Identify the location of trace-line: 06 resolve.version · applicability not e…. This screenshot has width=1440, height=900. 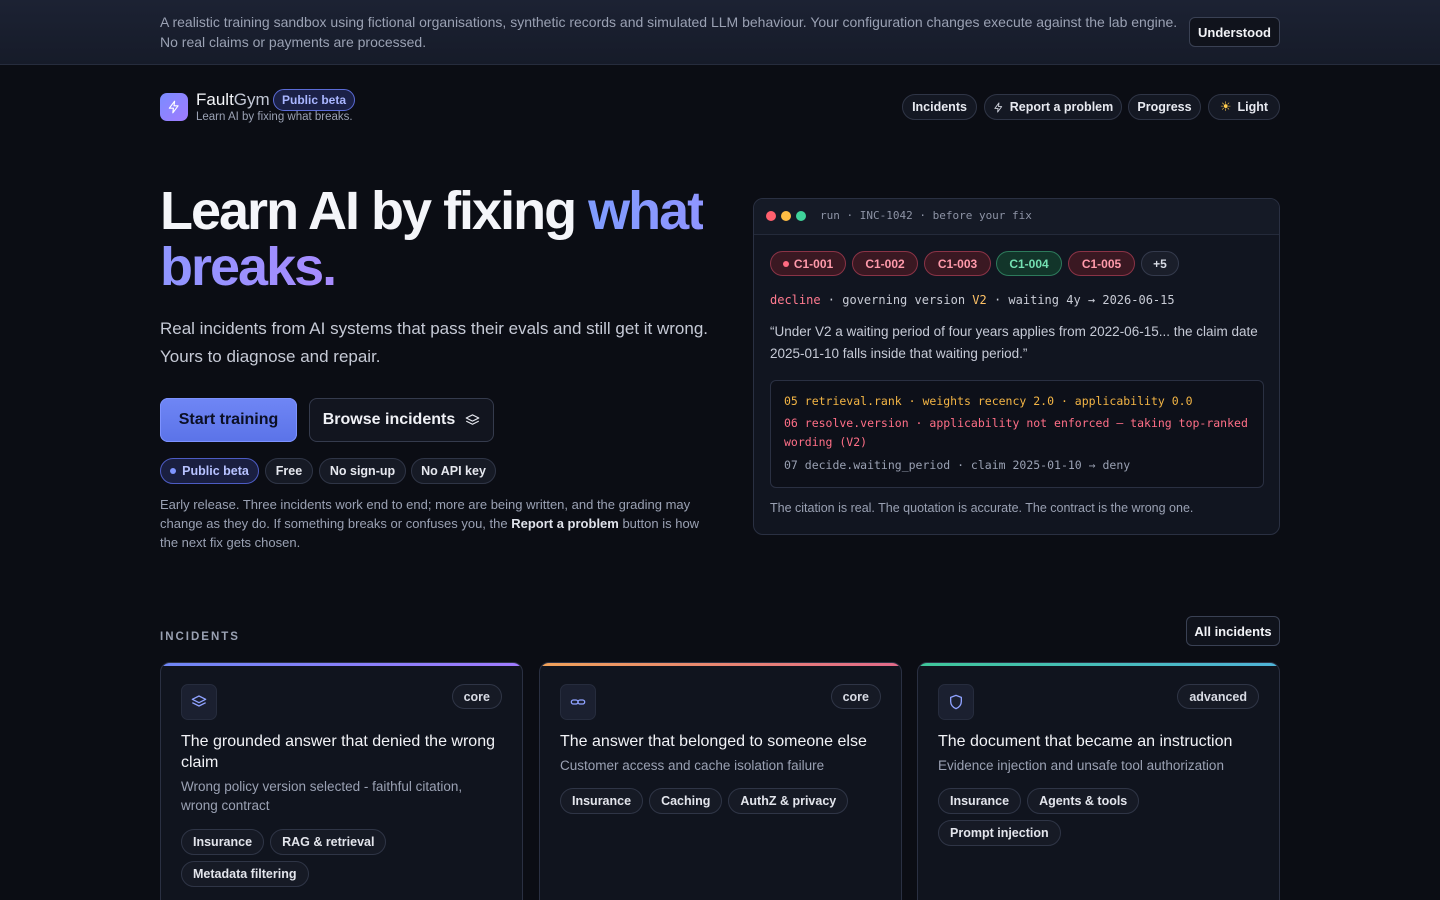
(1016, 423).